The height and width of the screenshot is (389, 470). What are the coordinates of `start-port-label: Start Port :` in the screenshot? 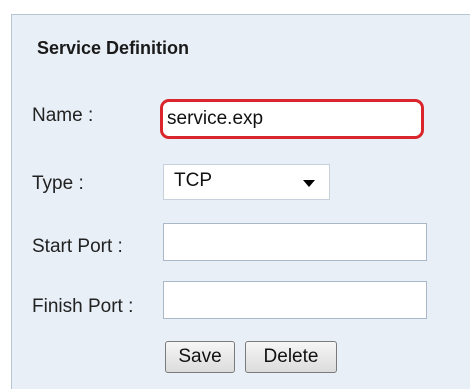 It's located at (77, 246).